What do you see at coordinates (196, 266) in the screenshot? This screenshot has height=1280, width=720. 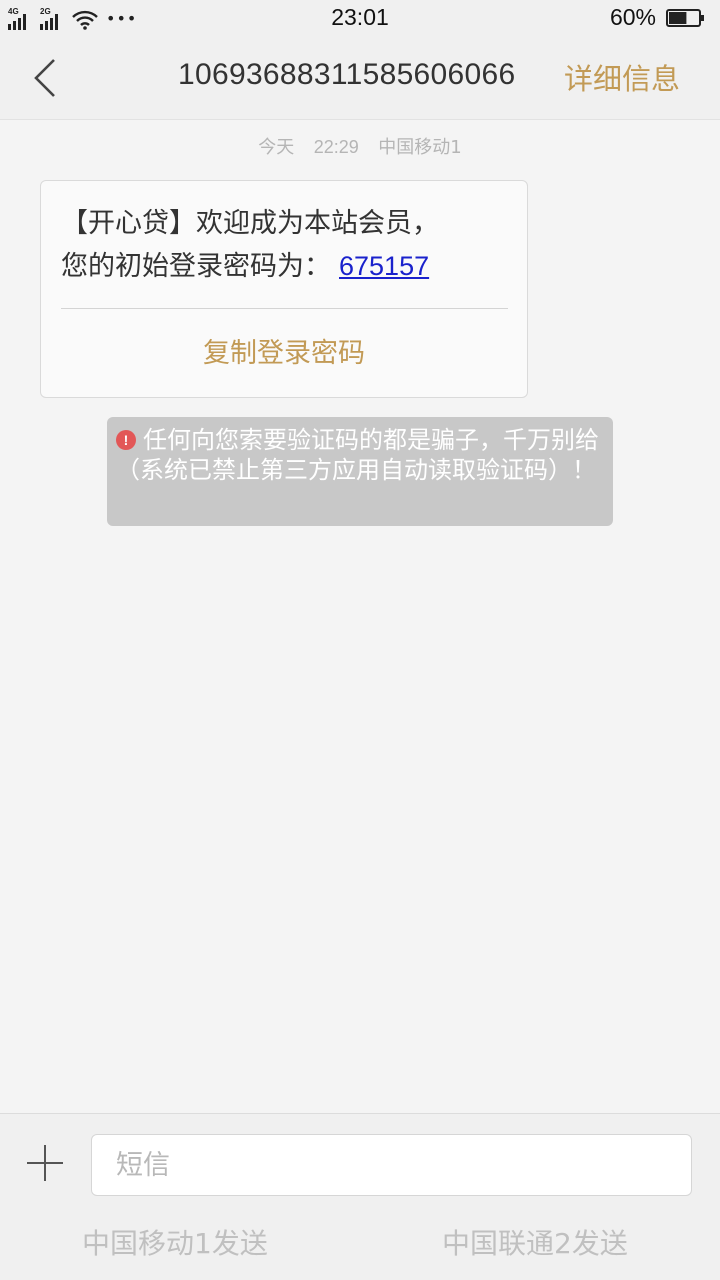 I see `message-line-2-text: 您的初始登录密码为：` at bounding box center [196, 266].